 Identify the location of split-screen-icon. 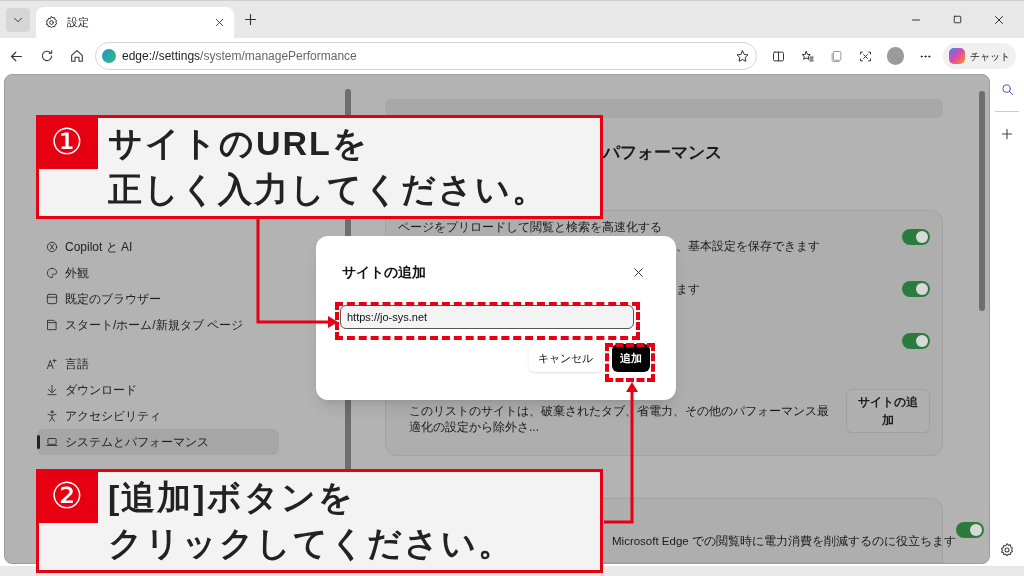
(778, 56).